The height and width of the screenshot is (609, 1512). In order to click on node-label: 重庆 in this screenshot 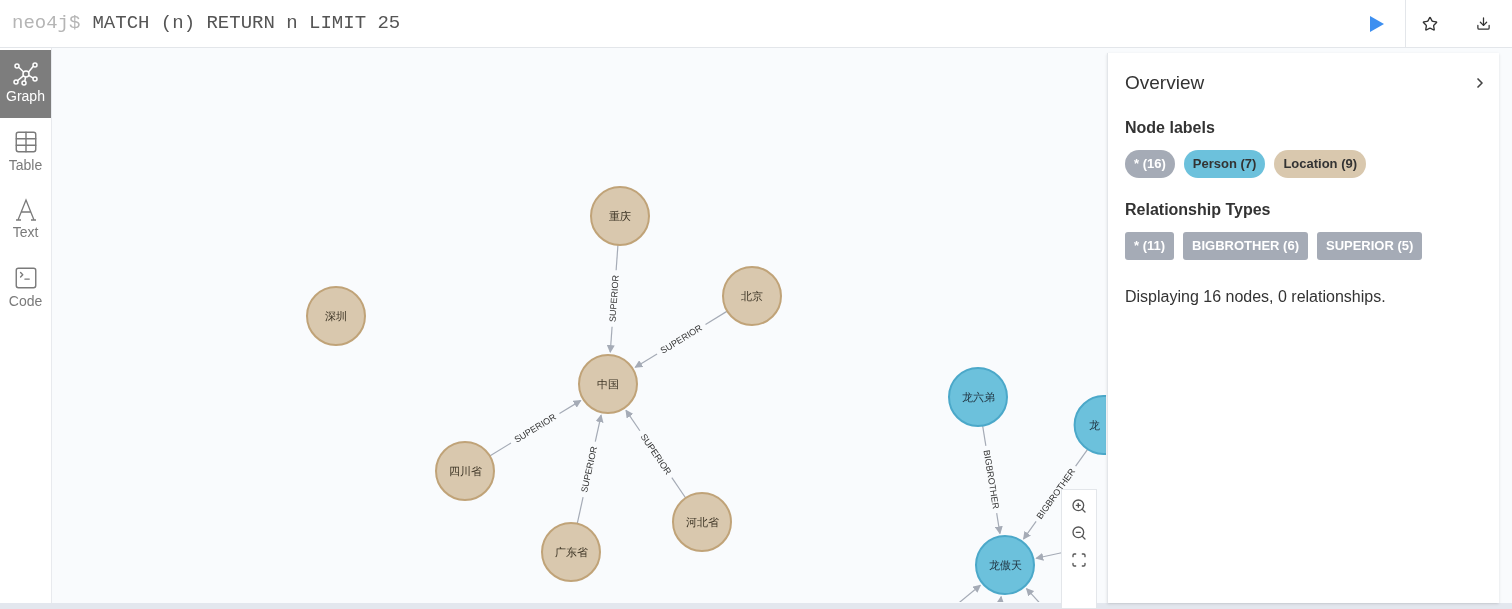, I will do `click(620, 216)`.